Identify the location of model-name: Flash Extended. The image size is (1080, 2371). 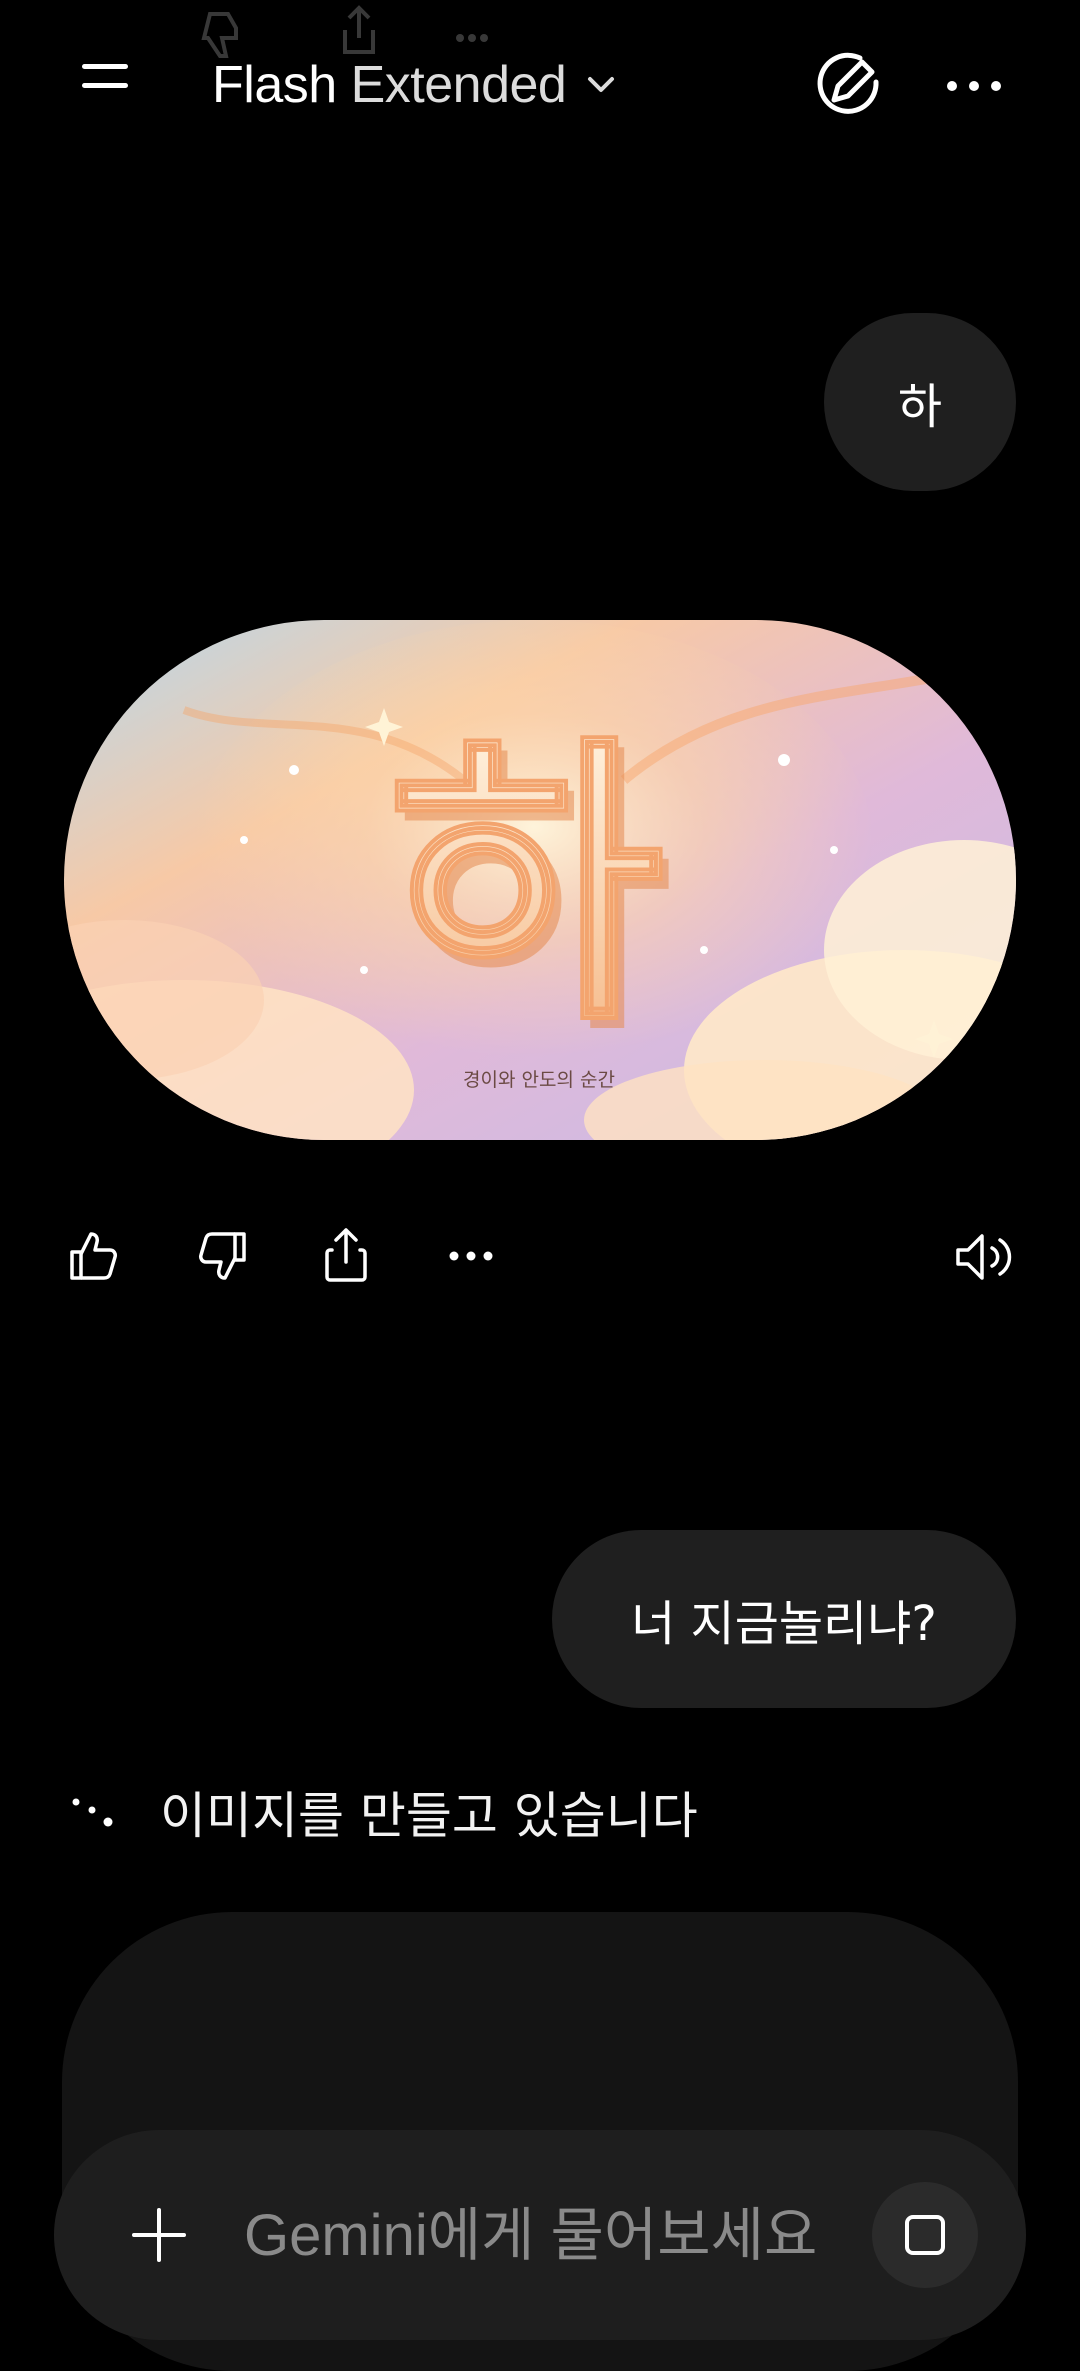
(389, 85).